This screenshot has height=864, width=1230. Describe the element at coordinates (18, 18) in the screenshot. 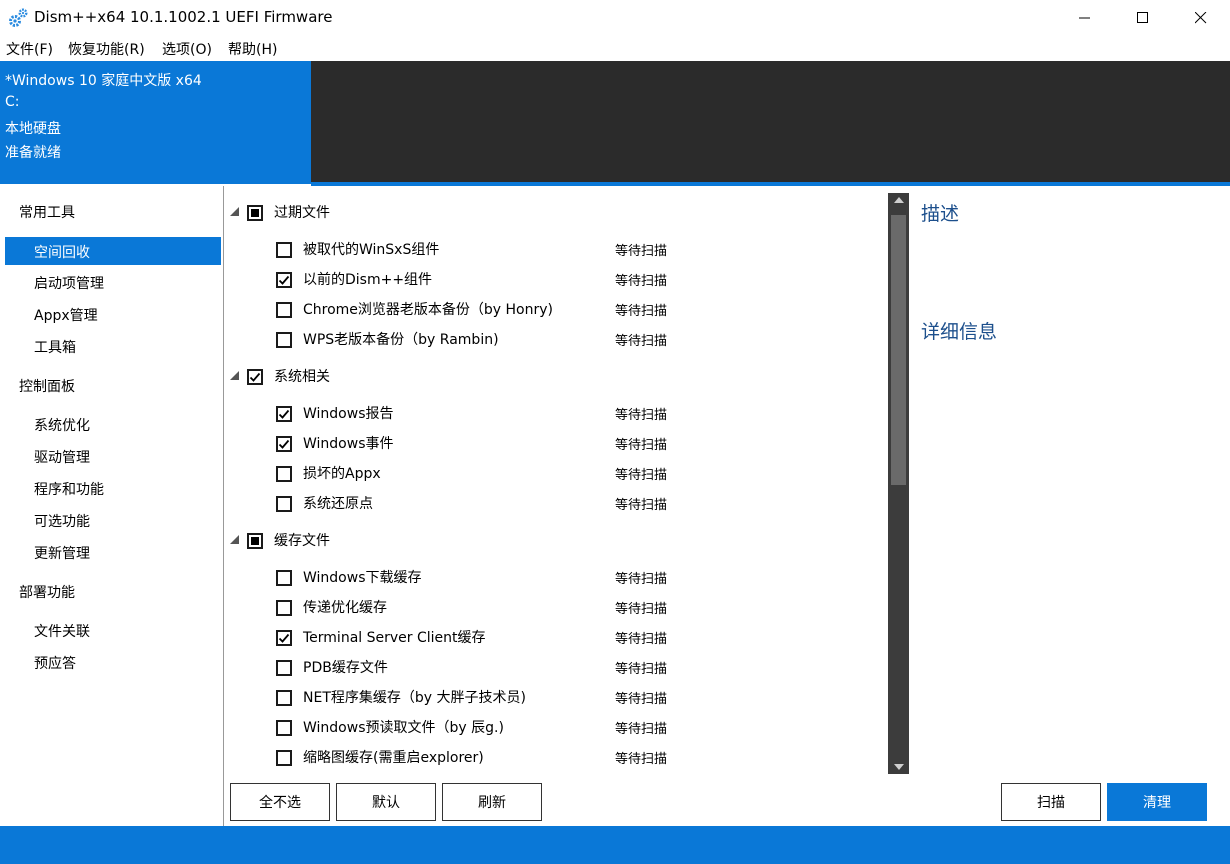

I see `gear-icon` at that location.